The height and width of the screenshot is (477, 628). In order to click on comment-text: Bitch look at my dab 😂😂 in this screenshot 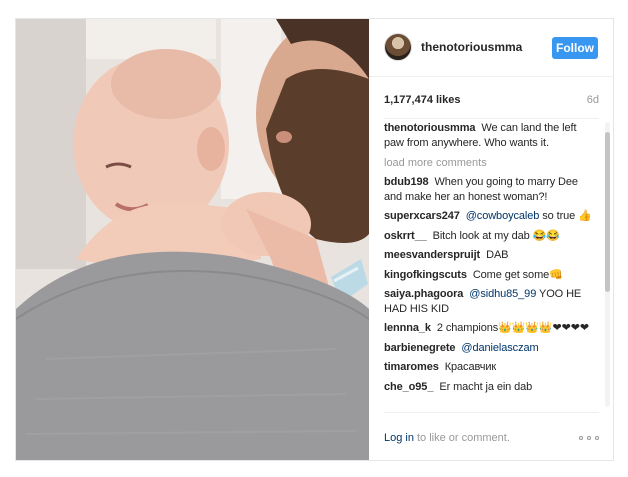, I will do `click(496, 235)`.